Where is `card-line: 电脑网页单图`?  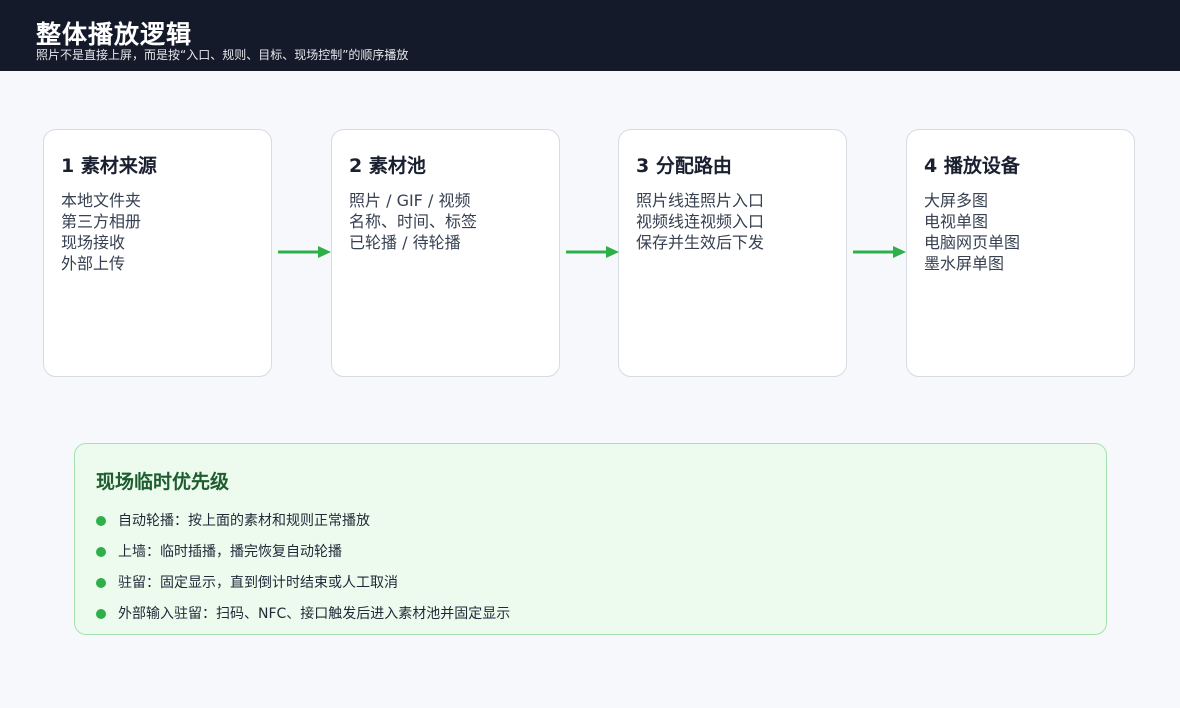 card-line: 电脑网页单图 is located at coordinates (972, 242).